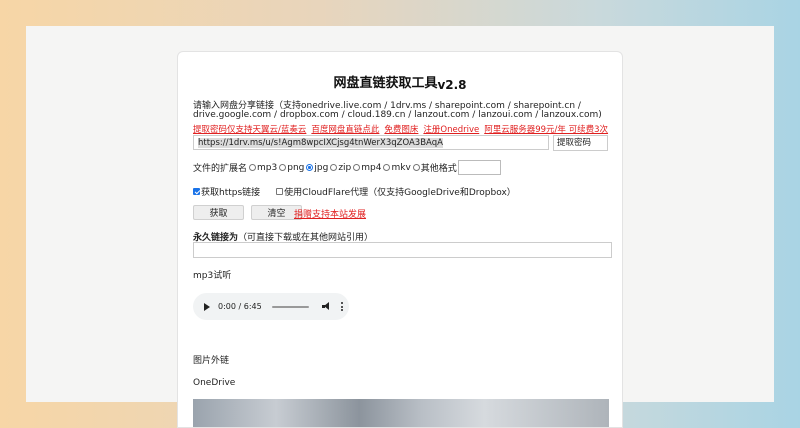 This screenshot has height=428, width=800. I want to click on extension-row: 文件的扩展名 mp3 png jpg zip mp4 mkv 其他格式, so click(347, 167).